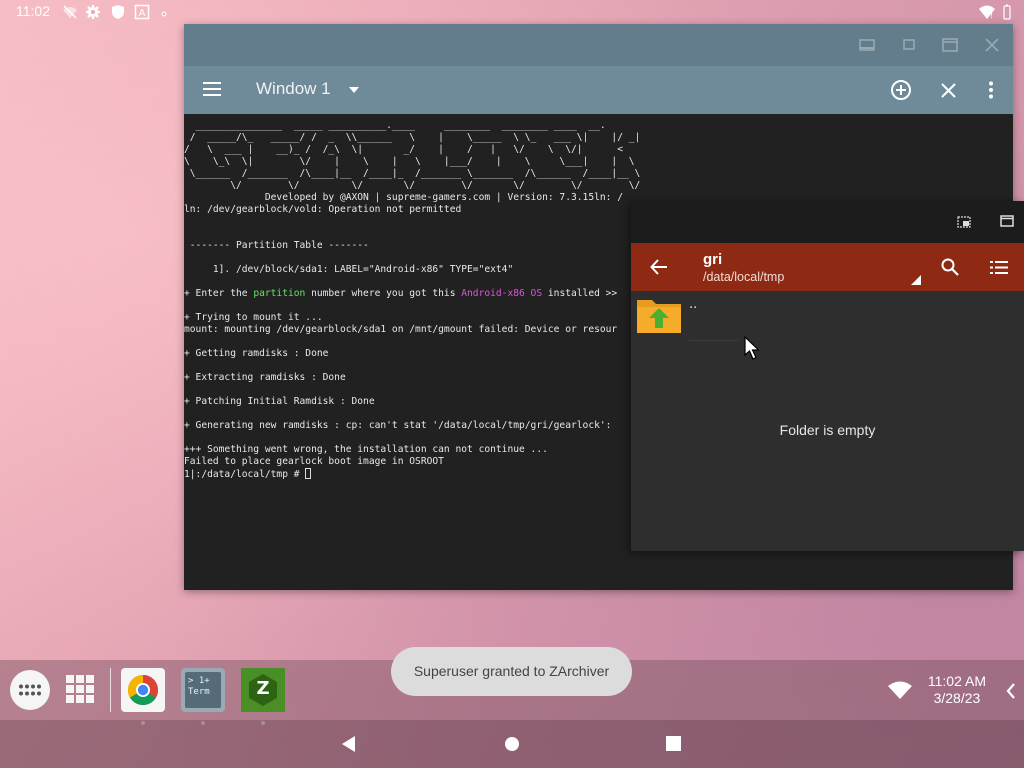 This screenshot has width=1024, height=768. What do you see at coordinates (256, 353) in the screenshot?
I see `terminal-line: + Getting ramdisks : Done` at bounding box center [256, 353].